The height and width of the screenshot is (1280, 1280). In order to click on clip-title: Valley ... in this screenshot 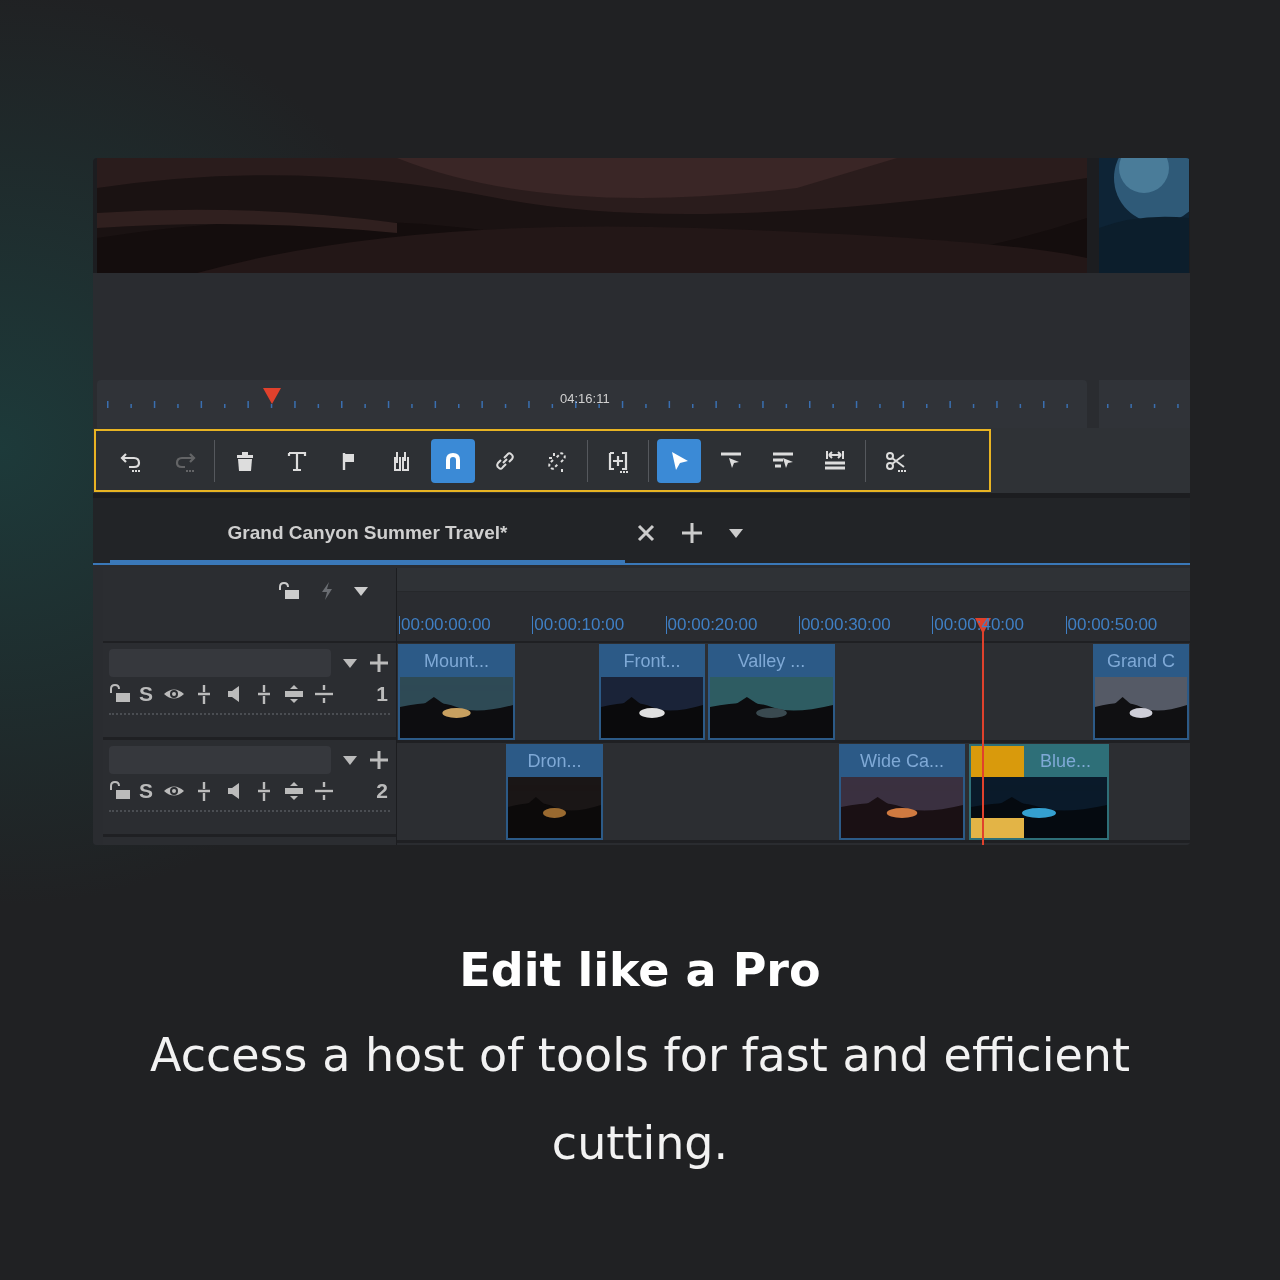, I will do `click(771, 661)`.